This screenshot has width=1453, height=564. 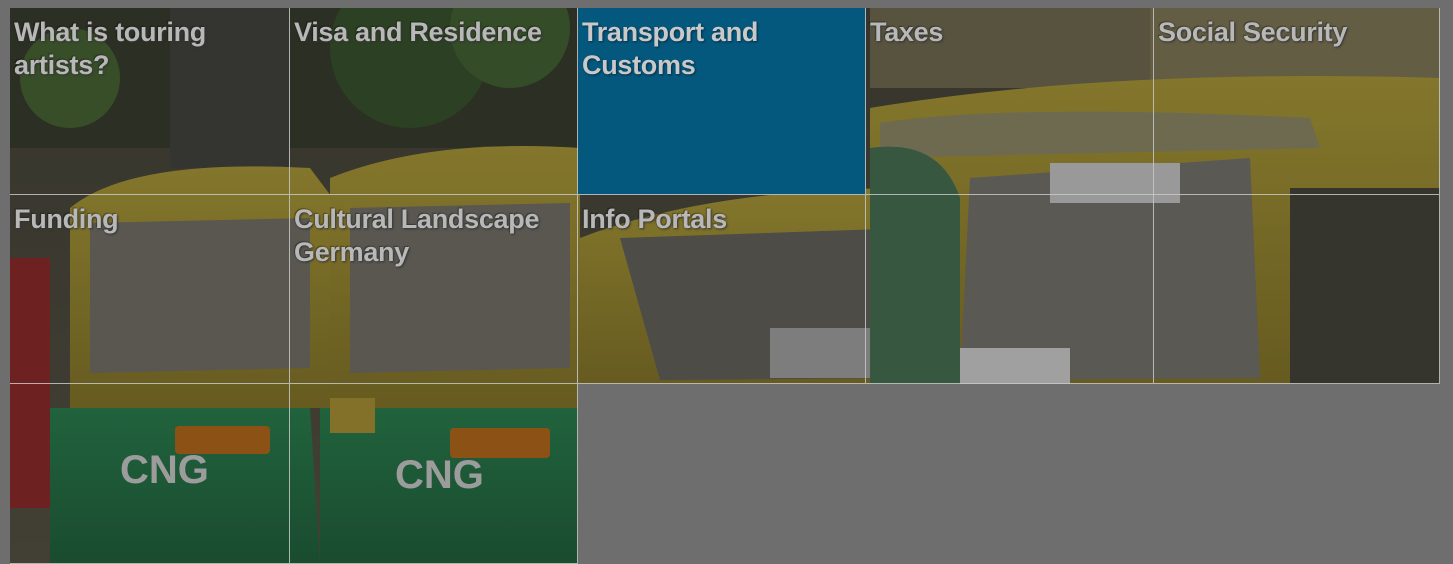 I want to click on tile-cultural-landscape-germany: Cultural Landscape Germany, so click(x=434, y=289).